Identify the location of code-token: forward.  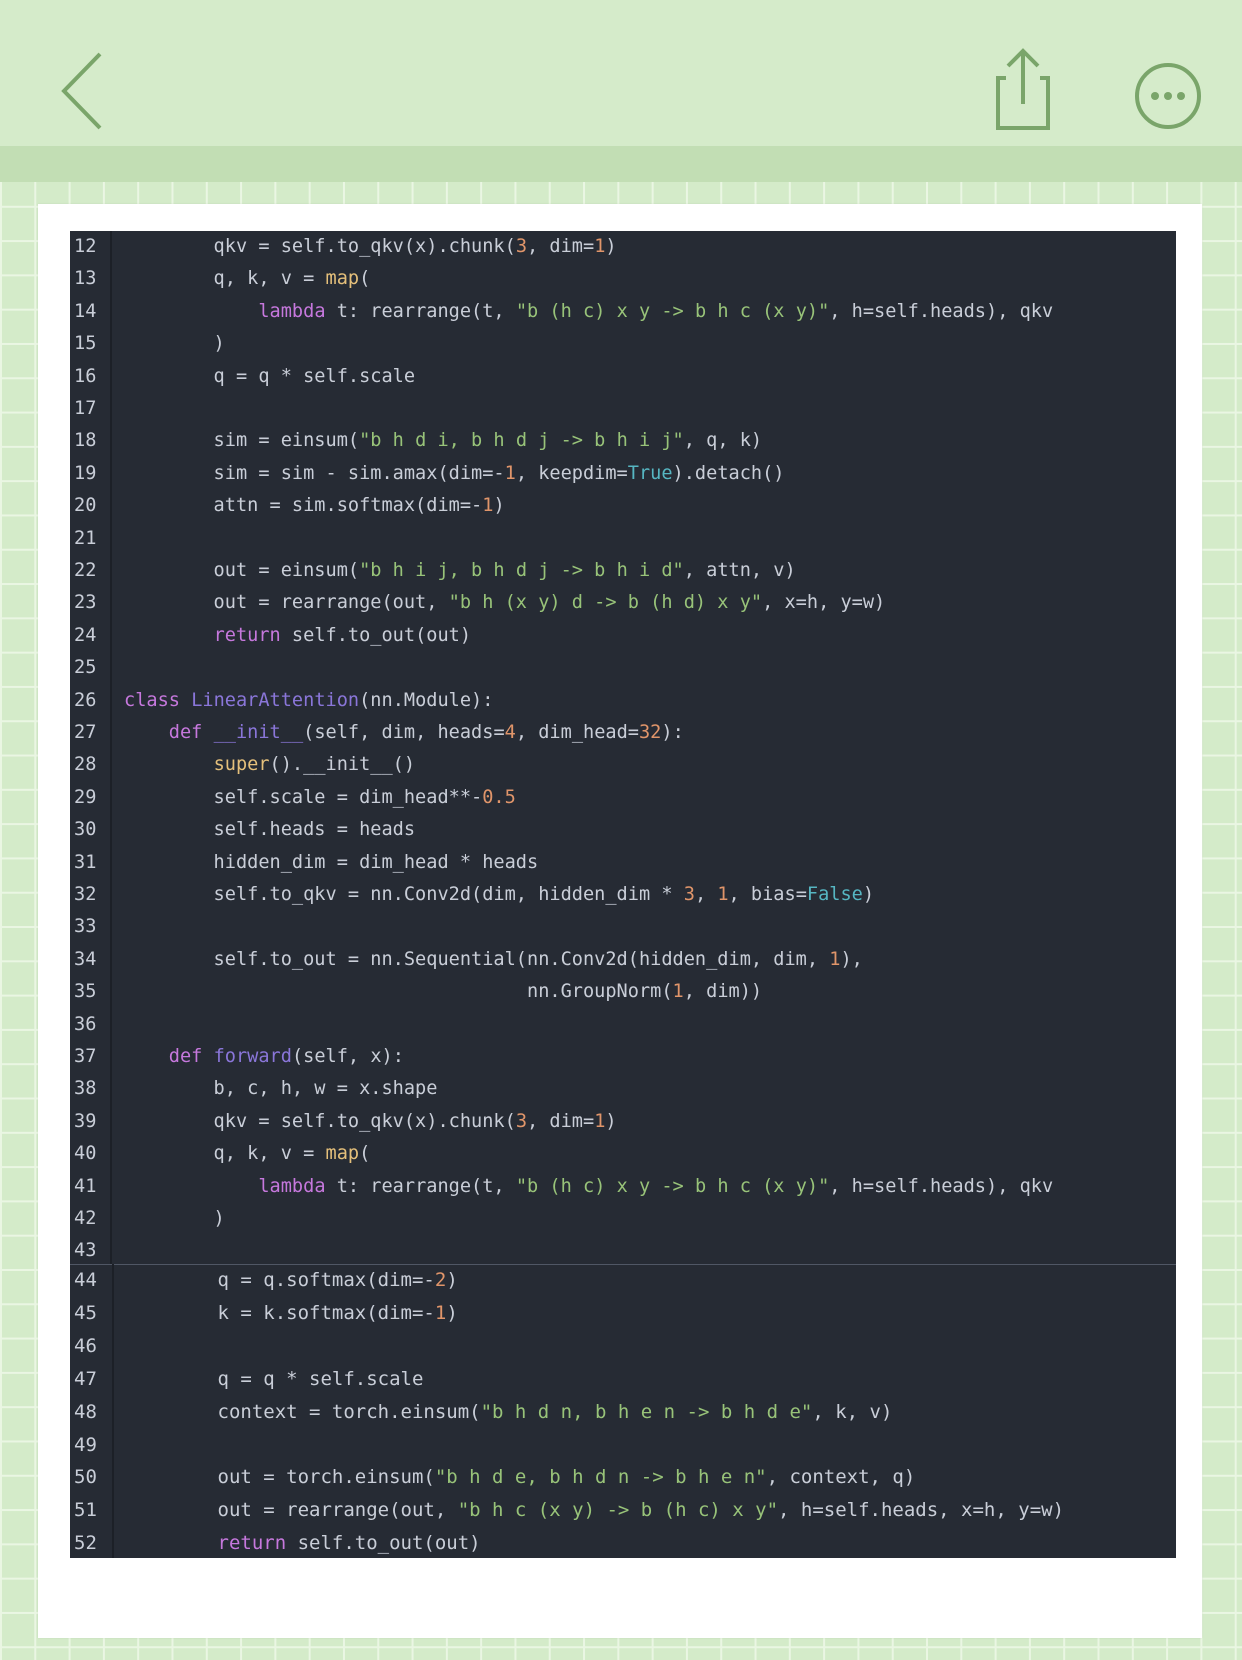
(252, 1056).